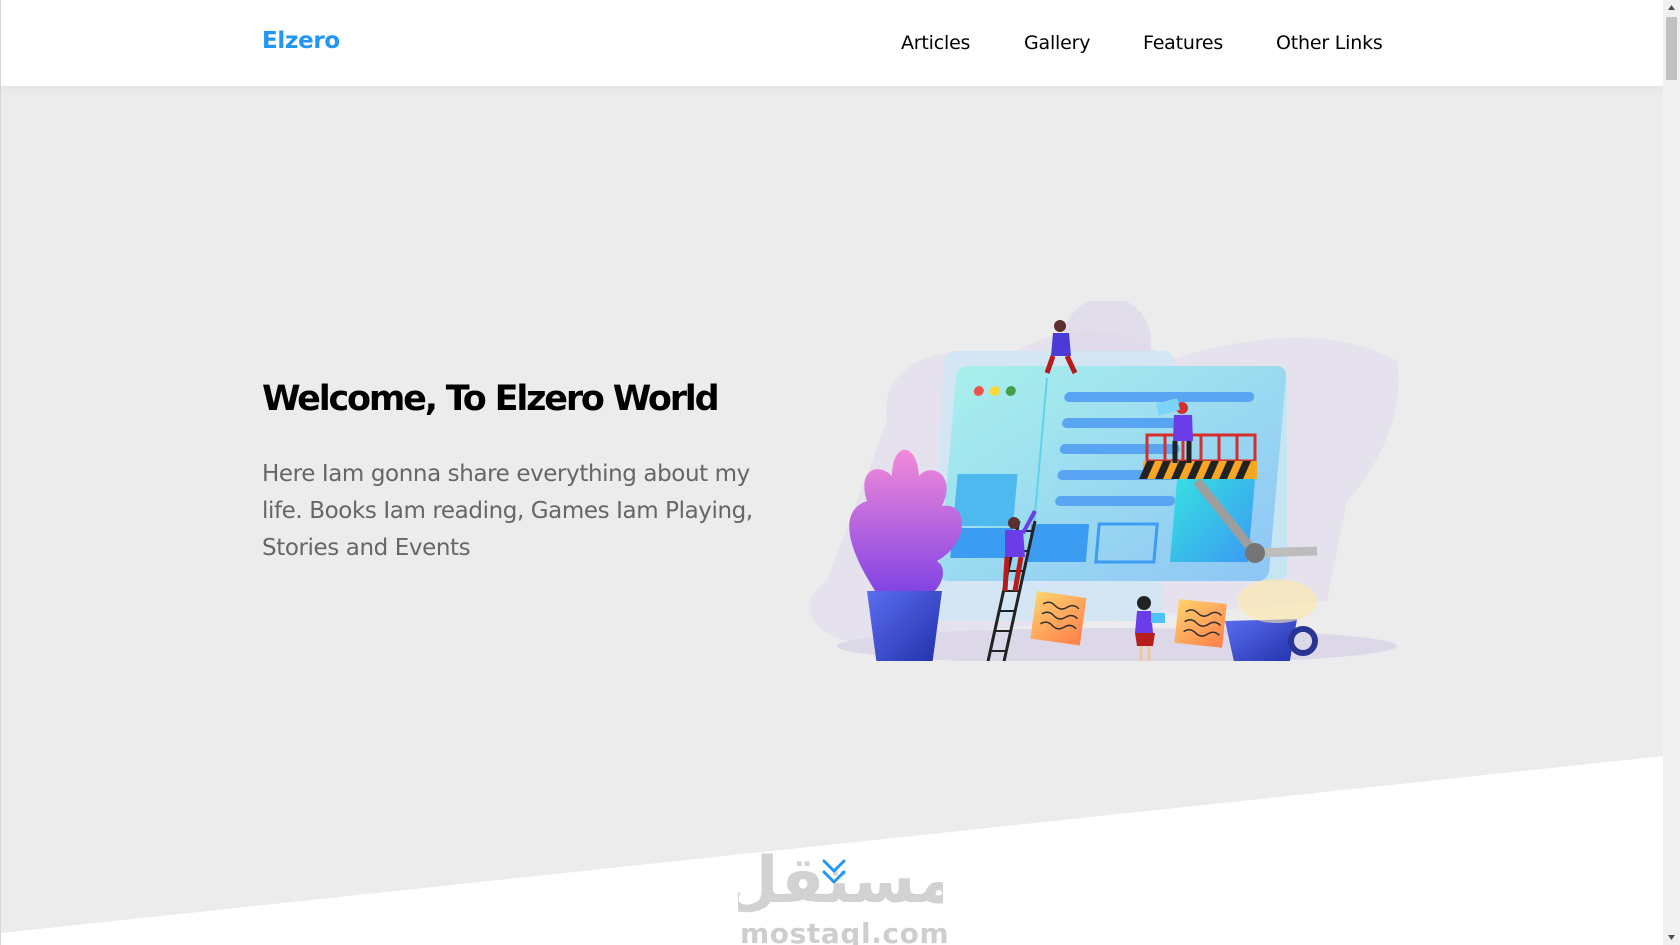 The image size is (1680, 945). I want to click on scrollbar-thumb, so click(1671, 48).